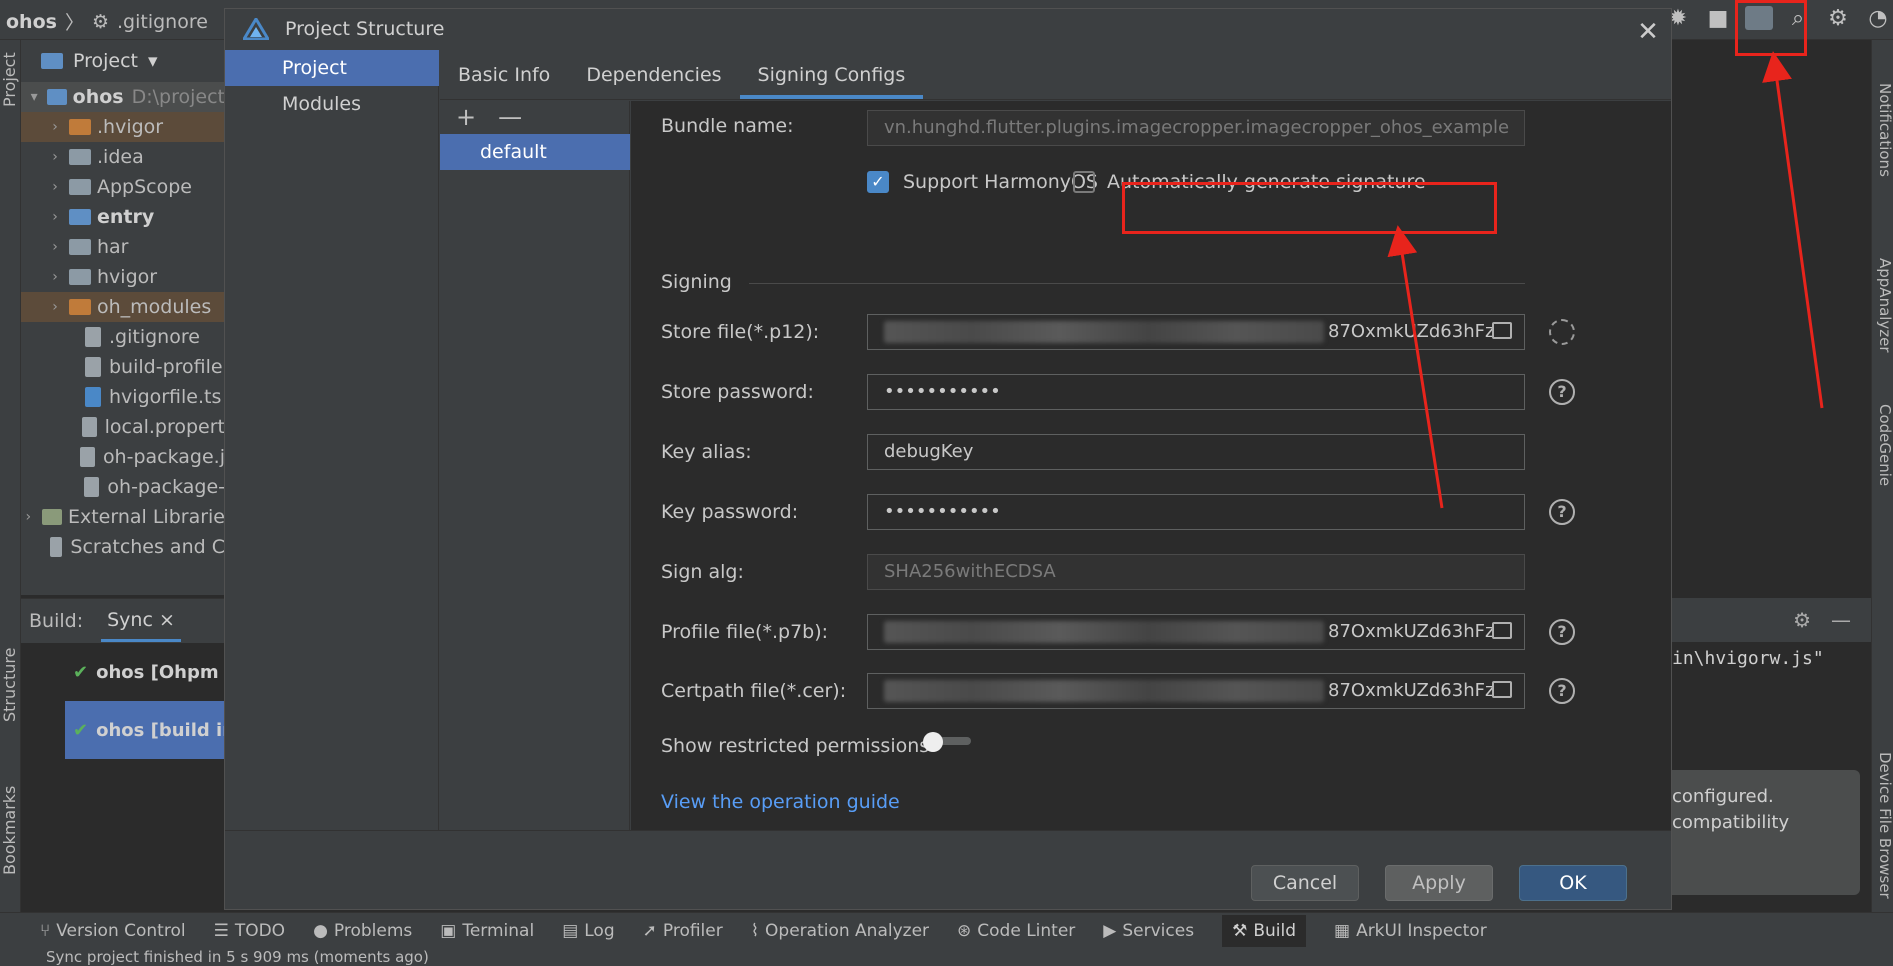 The width and height of the screenshot is (1893, 966). I want to click on toolwindow-code-linter: ⊛ Code Linter, so click(1016, 931).